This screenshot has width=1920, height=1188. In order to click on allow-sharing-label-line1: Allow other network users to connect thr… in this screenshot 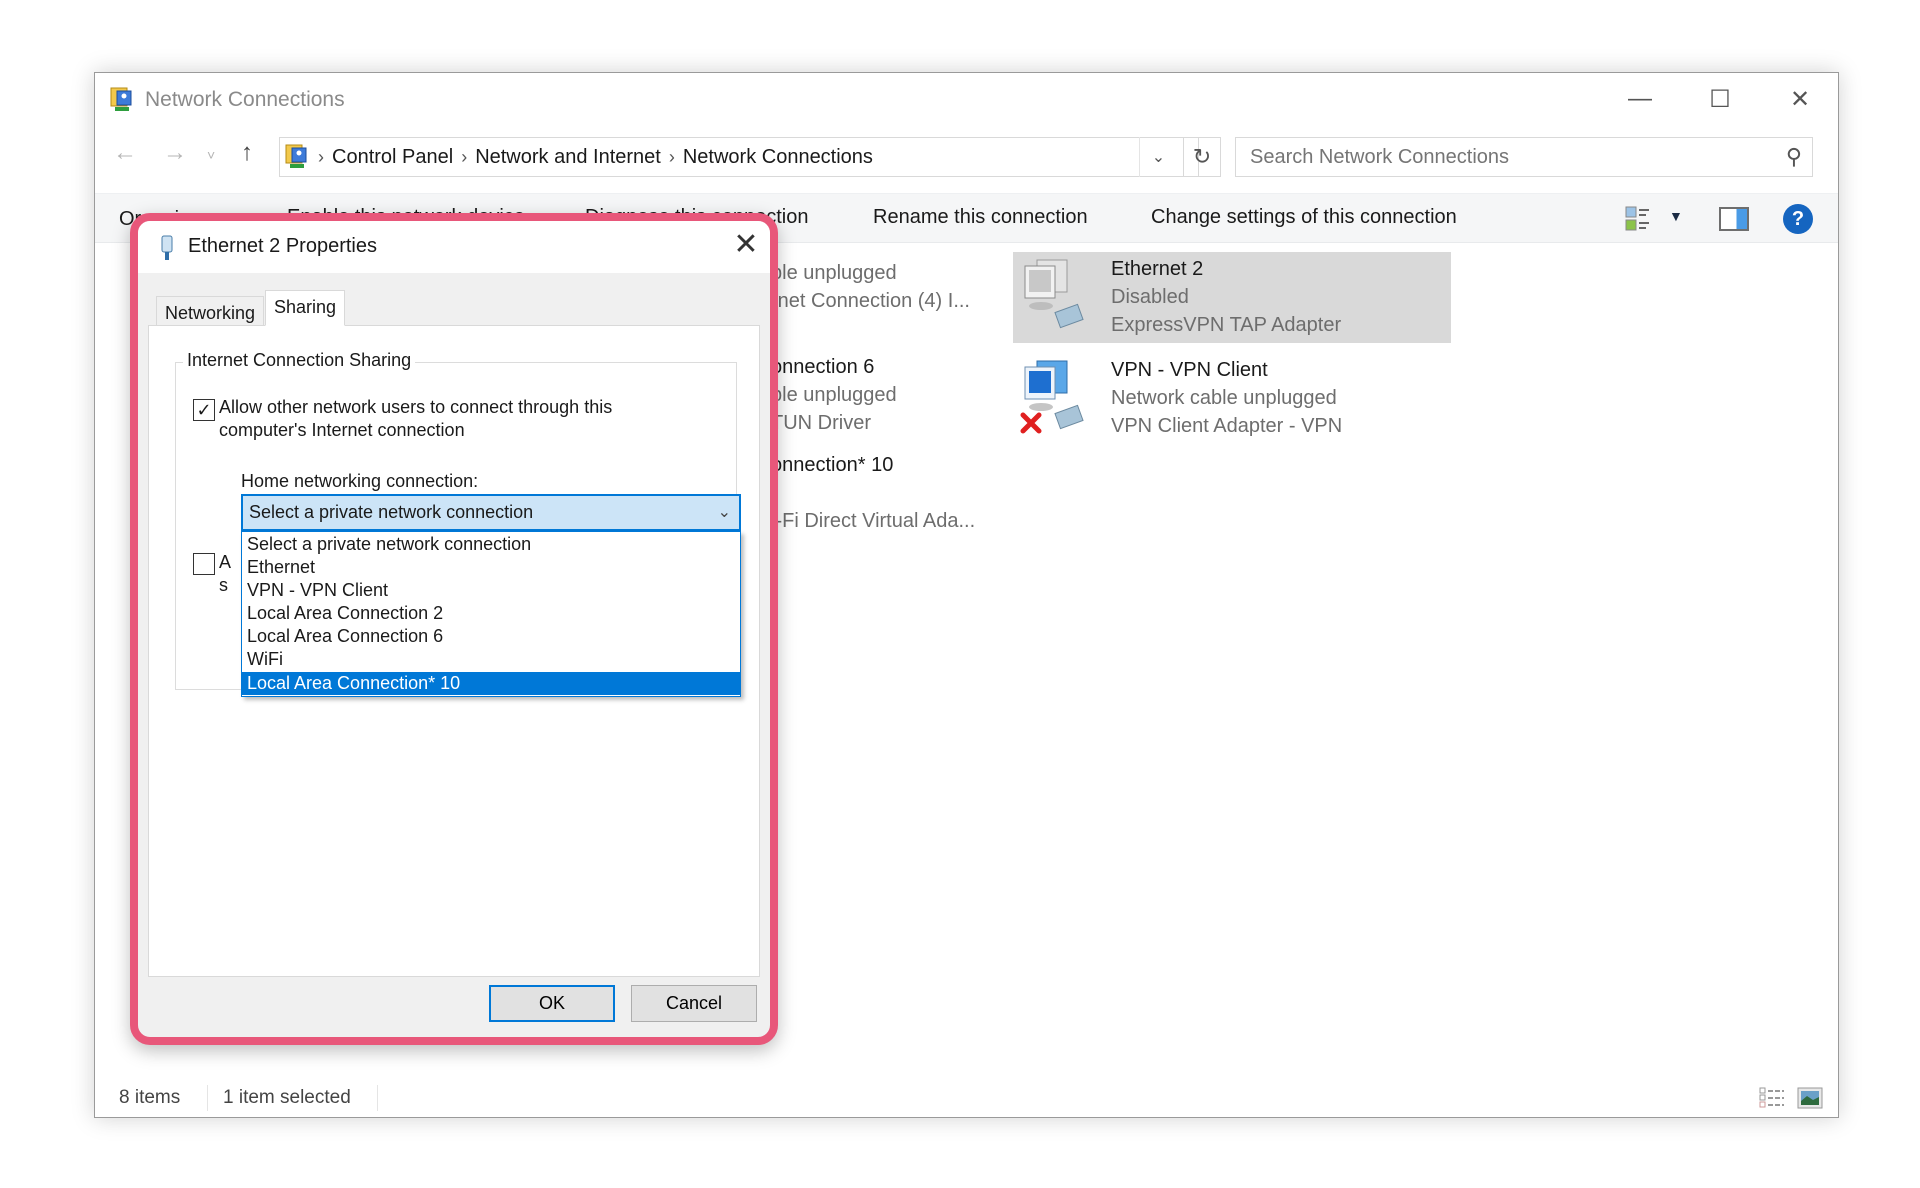, I will do `click(416, 407)`.